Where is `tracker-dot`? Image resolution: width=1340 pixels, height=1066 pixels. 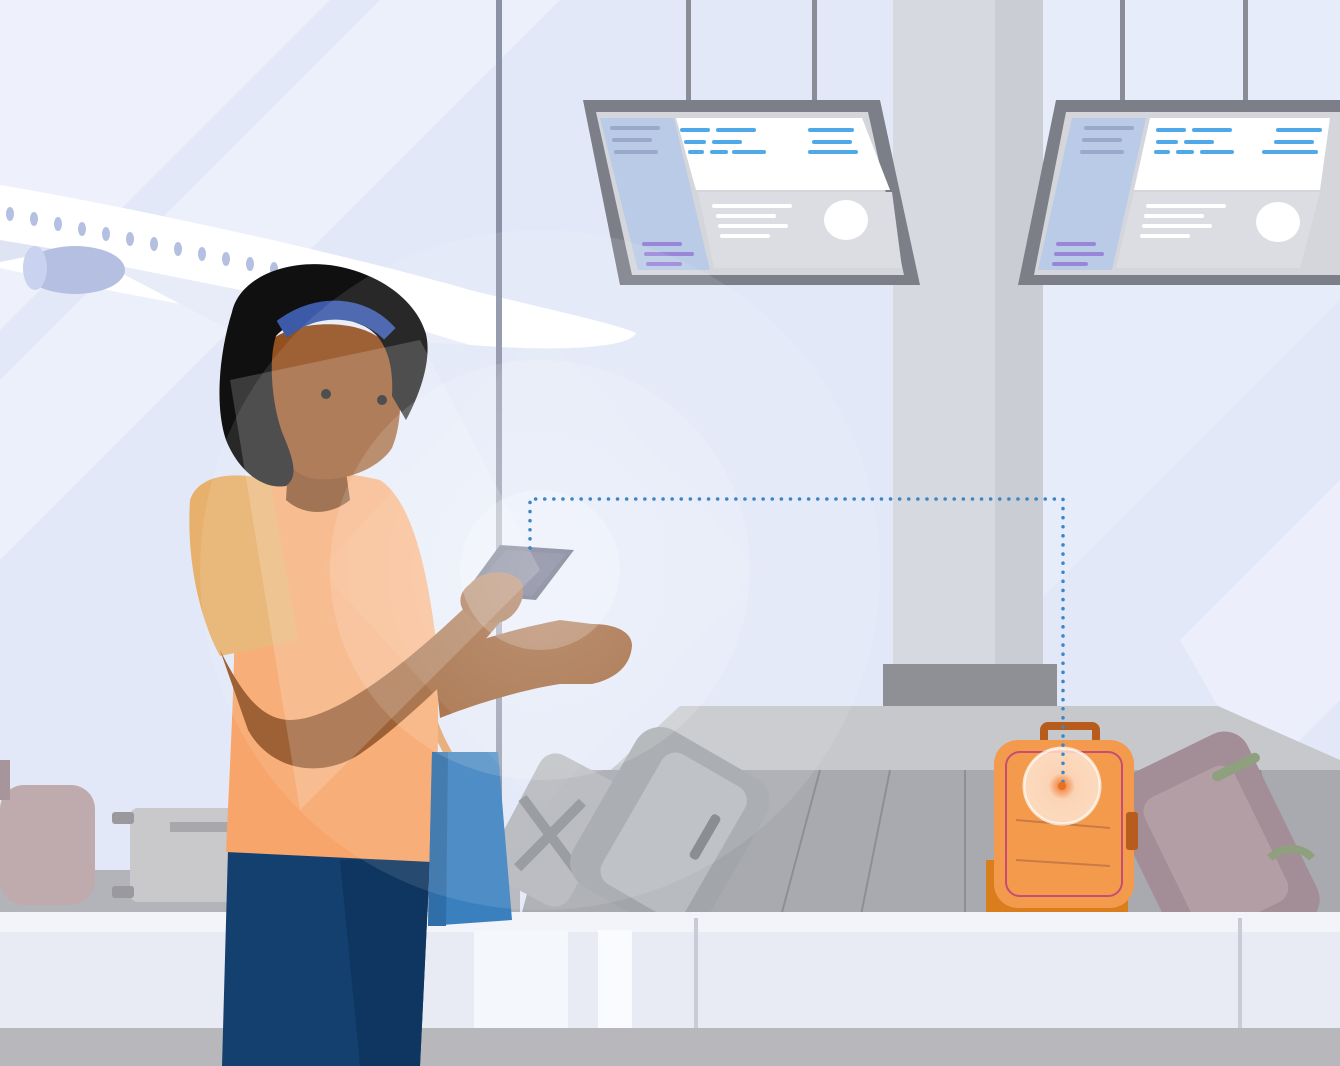 tracker-dot is located at coordinates (1062, 786).